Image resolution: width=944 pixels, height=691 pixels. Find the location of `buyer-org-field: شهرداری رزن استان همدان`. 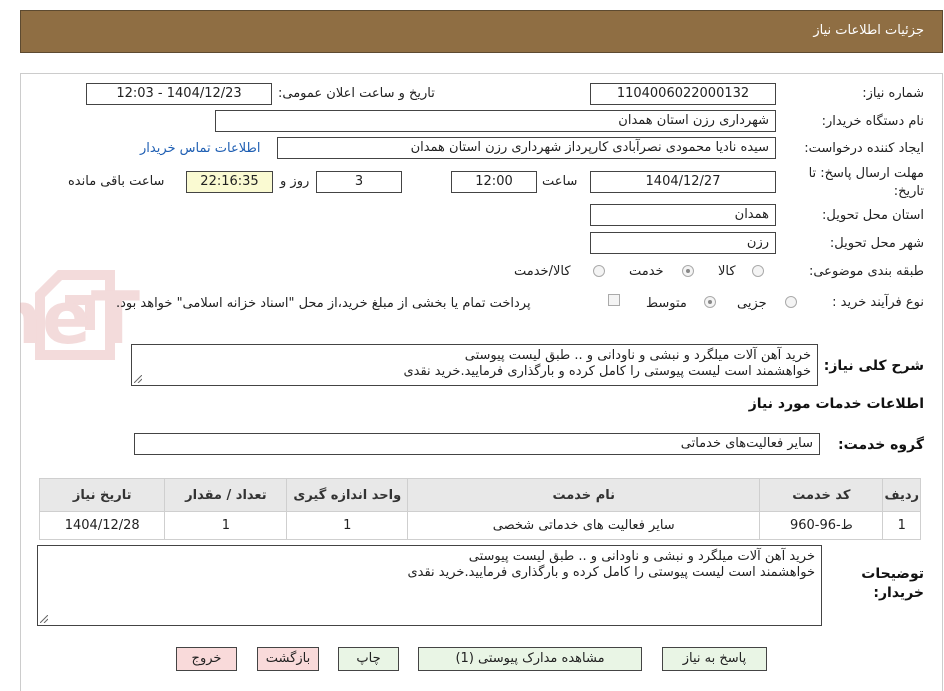

buyer-org-field: شهرداری رزن استان همدان is located at coordinates (495, 121).